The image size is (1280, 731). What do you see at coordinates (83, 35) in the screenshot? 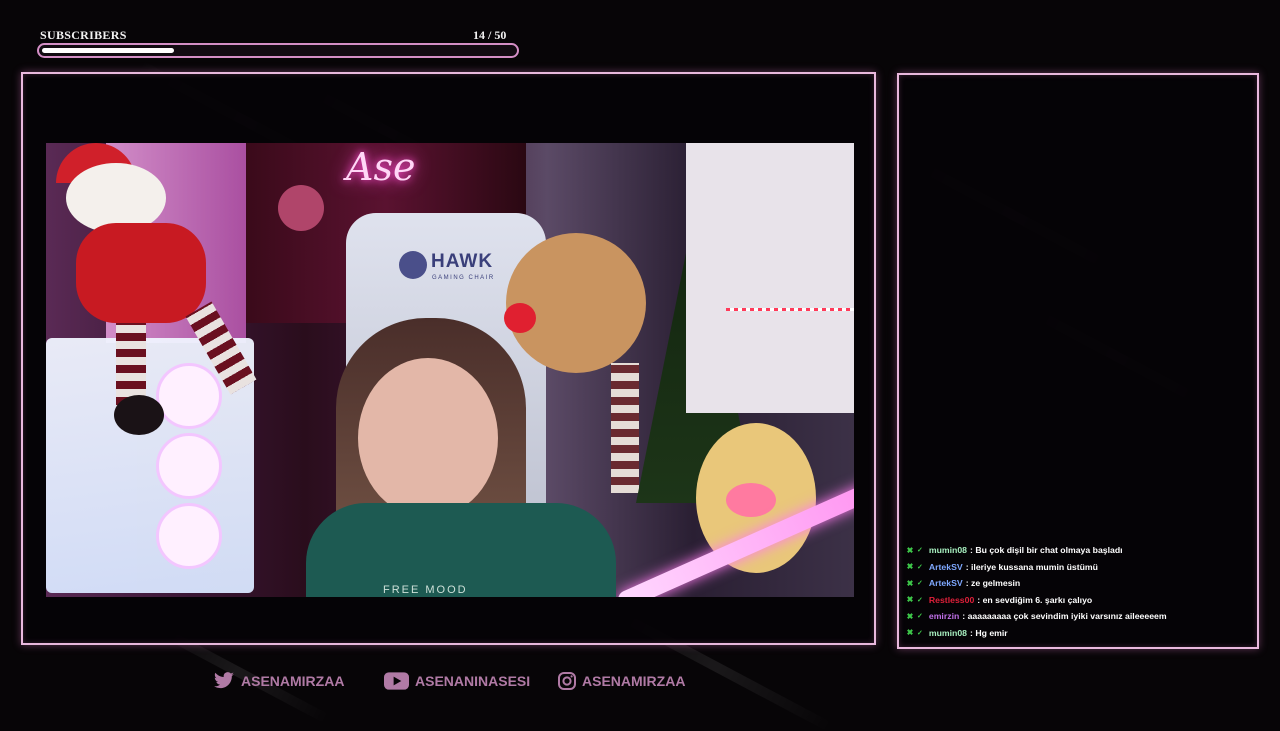
I see `subscriber-goal-label: SUBSCRIBERS` at bounding box center [83, 35].